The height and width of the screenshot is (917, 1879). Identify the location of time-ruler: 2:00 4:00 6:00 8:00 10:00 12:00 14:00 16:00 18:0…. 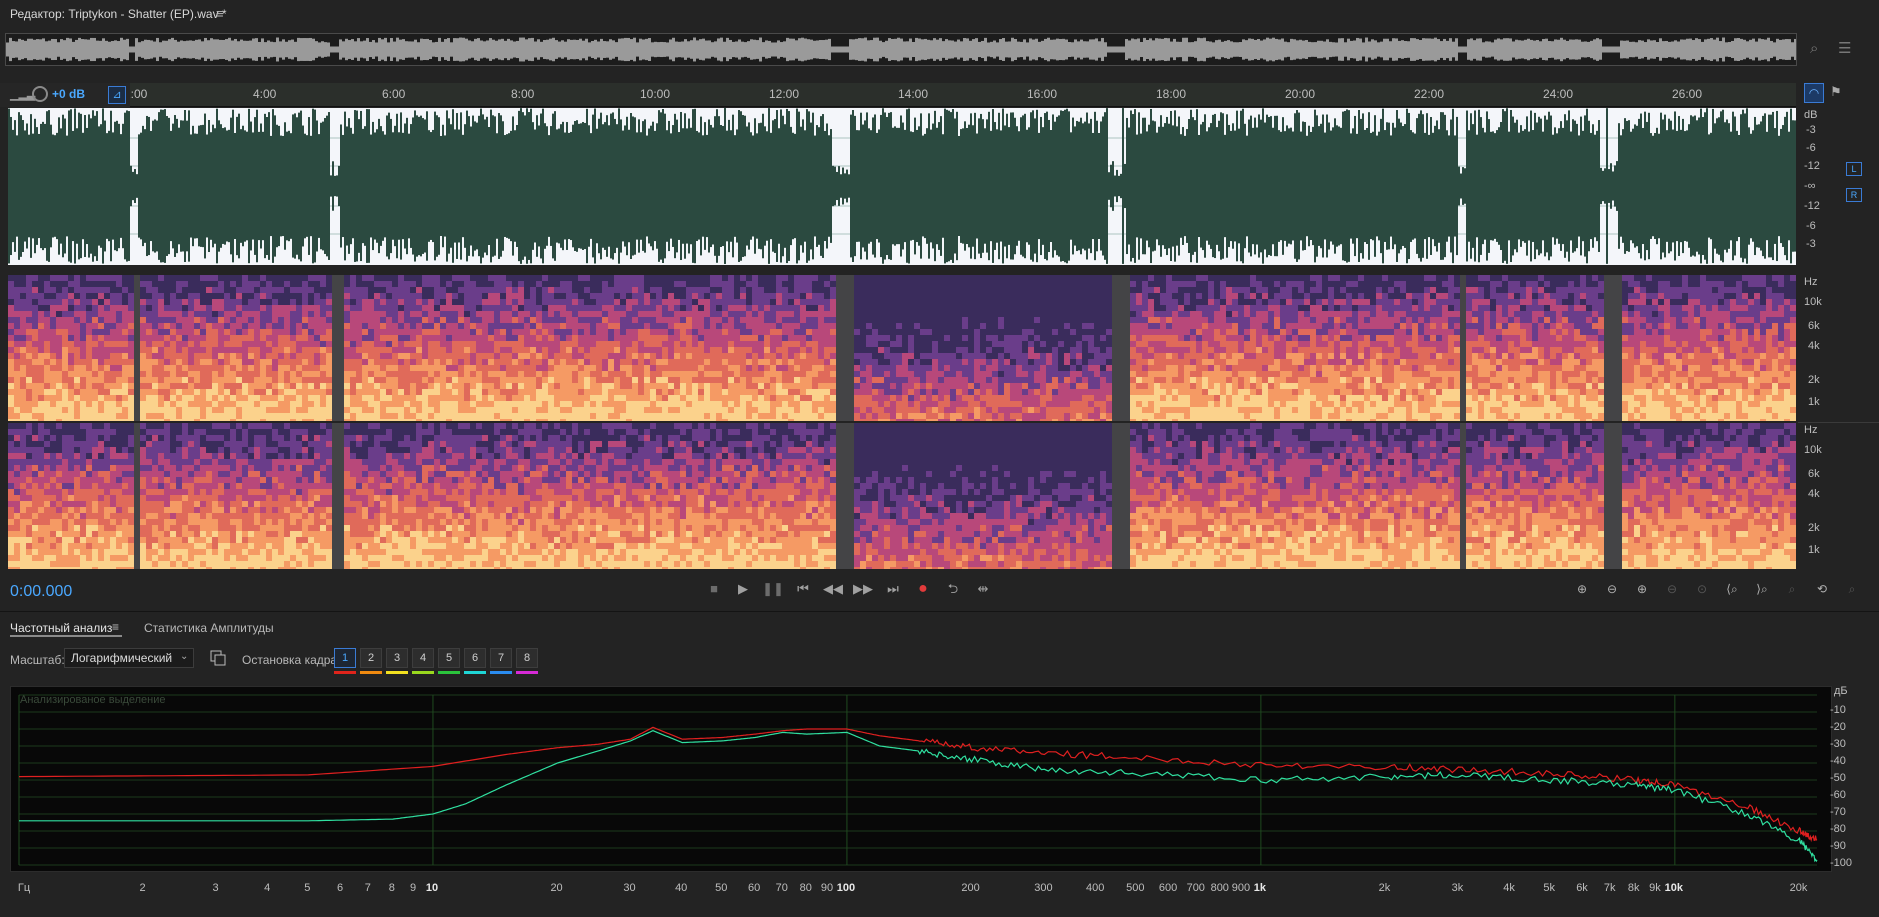
(898, 95).